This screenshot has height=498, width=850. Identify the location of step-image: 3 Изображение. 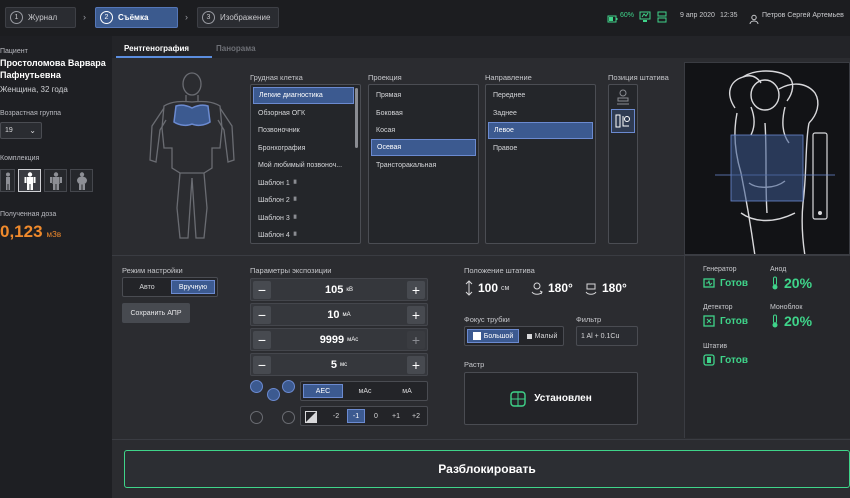
(238, 17).